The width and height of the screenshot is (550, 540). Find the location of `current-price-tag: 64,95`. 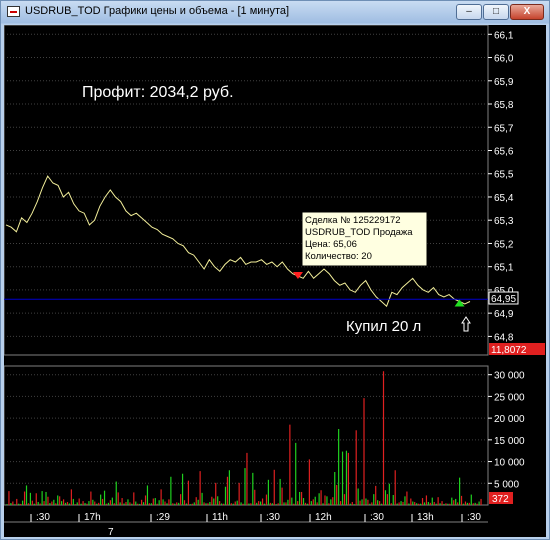

current-price-tag: 64,95 is located at coordinates (503, 298).